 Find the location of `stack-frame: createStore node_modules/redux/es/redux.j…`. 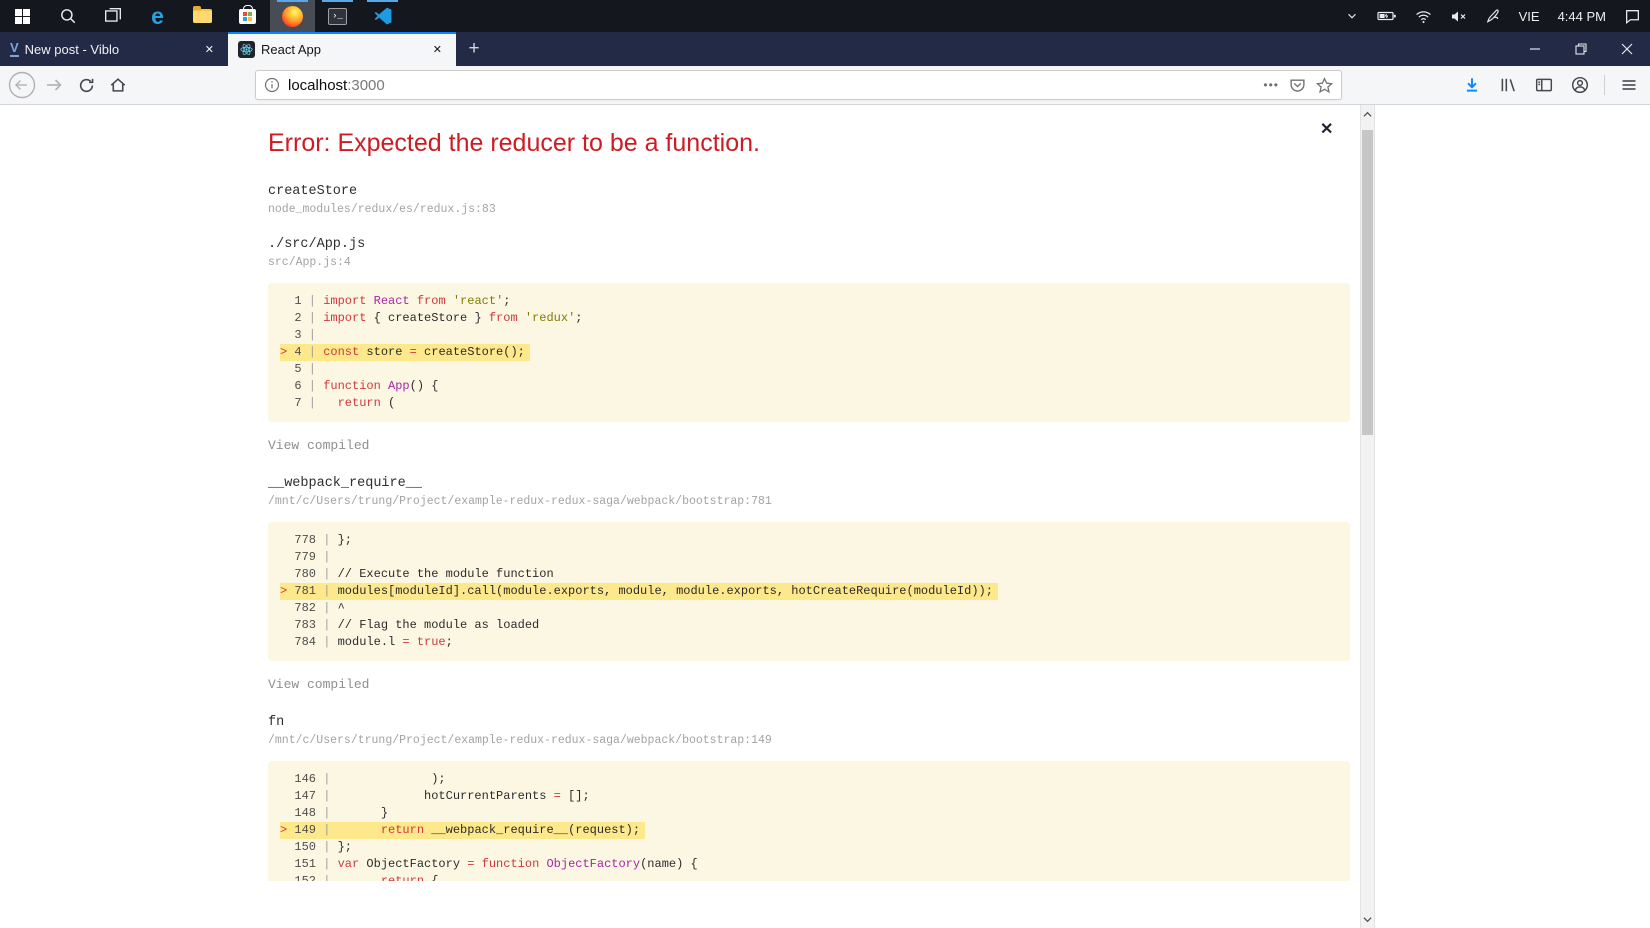

stack-frame: createStore node_modules/redux/es/redux.j… is located at coordinates (812, 200).